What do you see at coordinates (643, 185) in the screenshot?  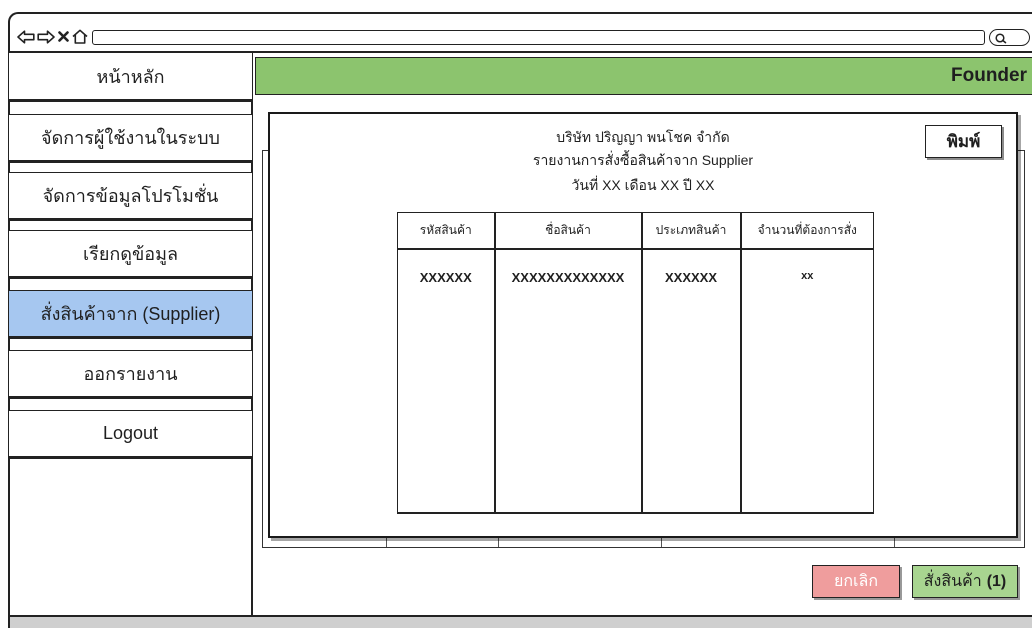 I see `report-date: วันที่ XX เดือน XX ปี XX` at bounding box center [643, 185].